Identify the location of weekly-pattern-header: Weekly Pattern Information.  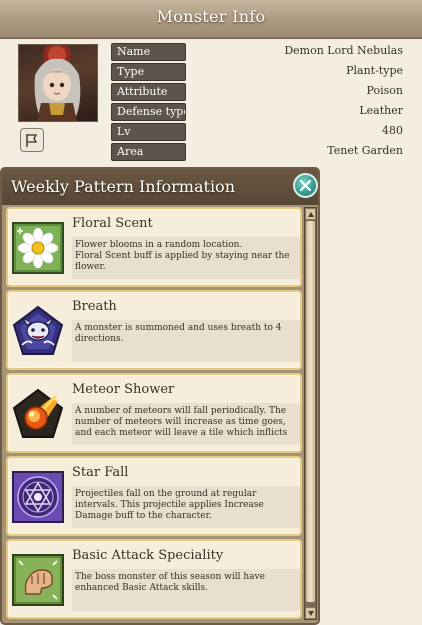
(160, 187).